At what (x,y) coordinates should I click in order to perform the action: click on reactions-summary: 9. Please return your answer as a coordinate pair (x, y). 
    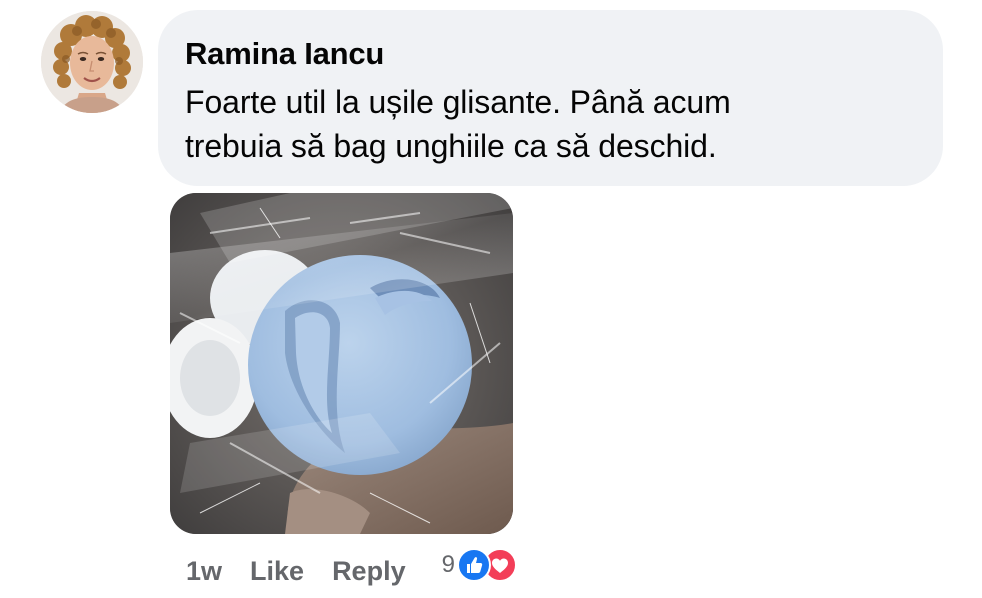
    Looking at the image, I should click on (479, 565).